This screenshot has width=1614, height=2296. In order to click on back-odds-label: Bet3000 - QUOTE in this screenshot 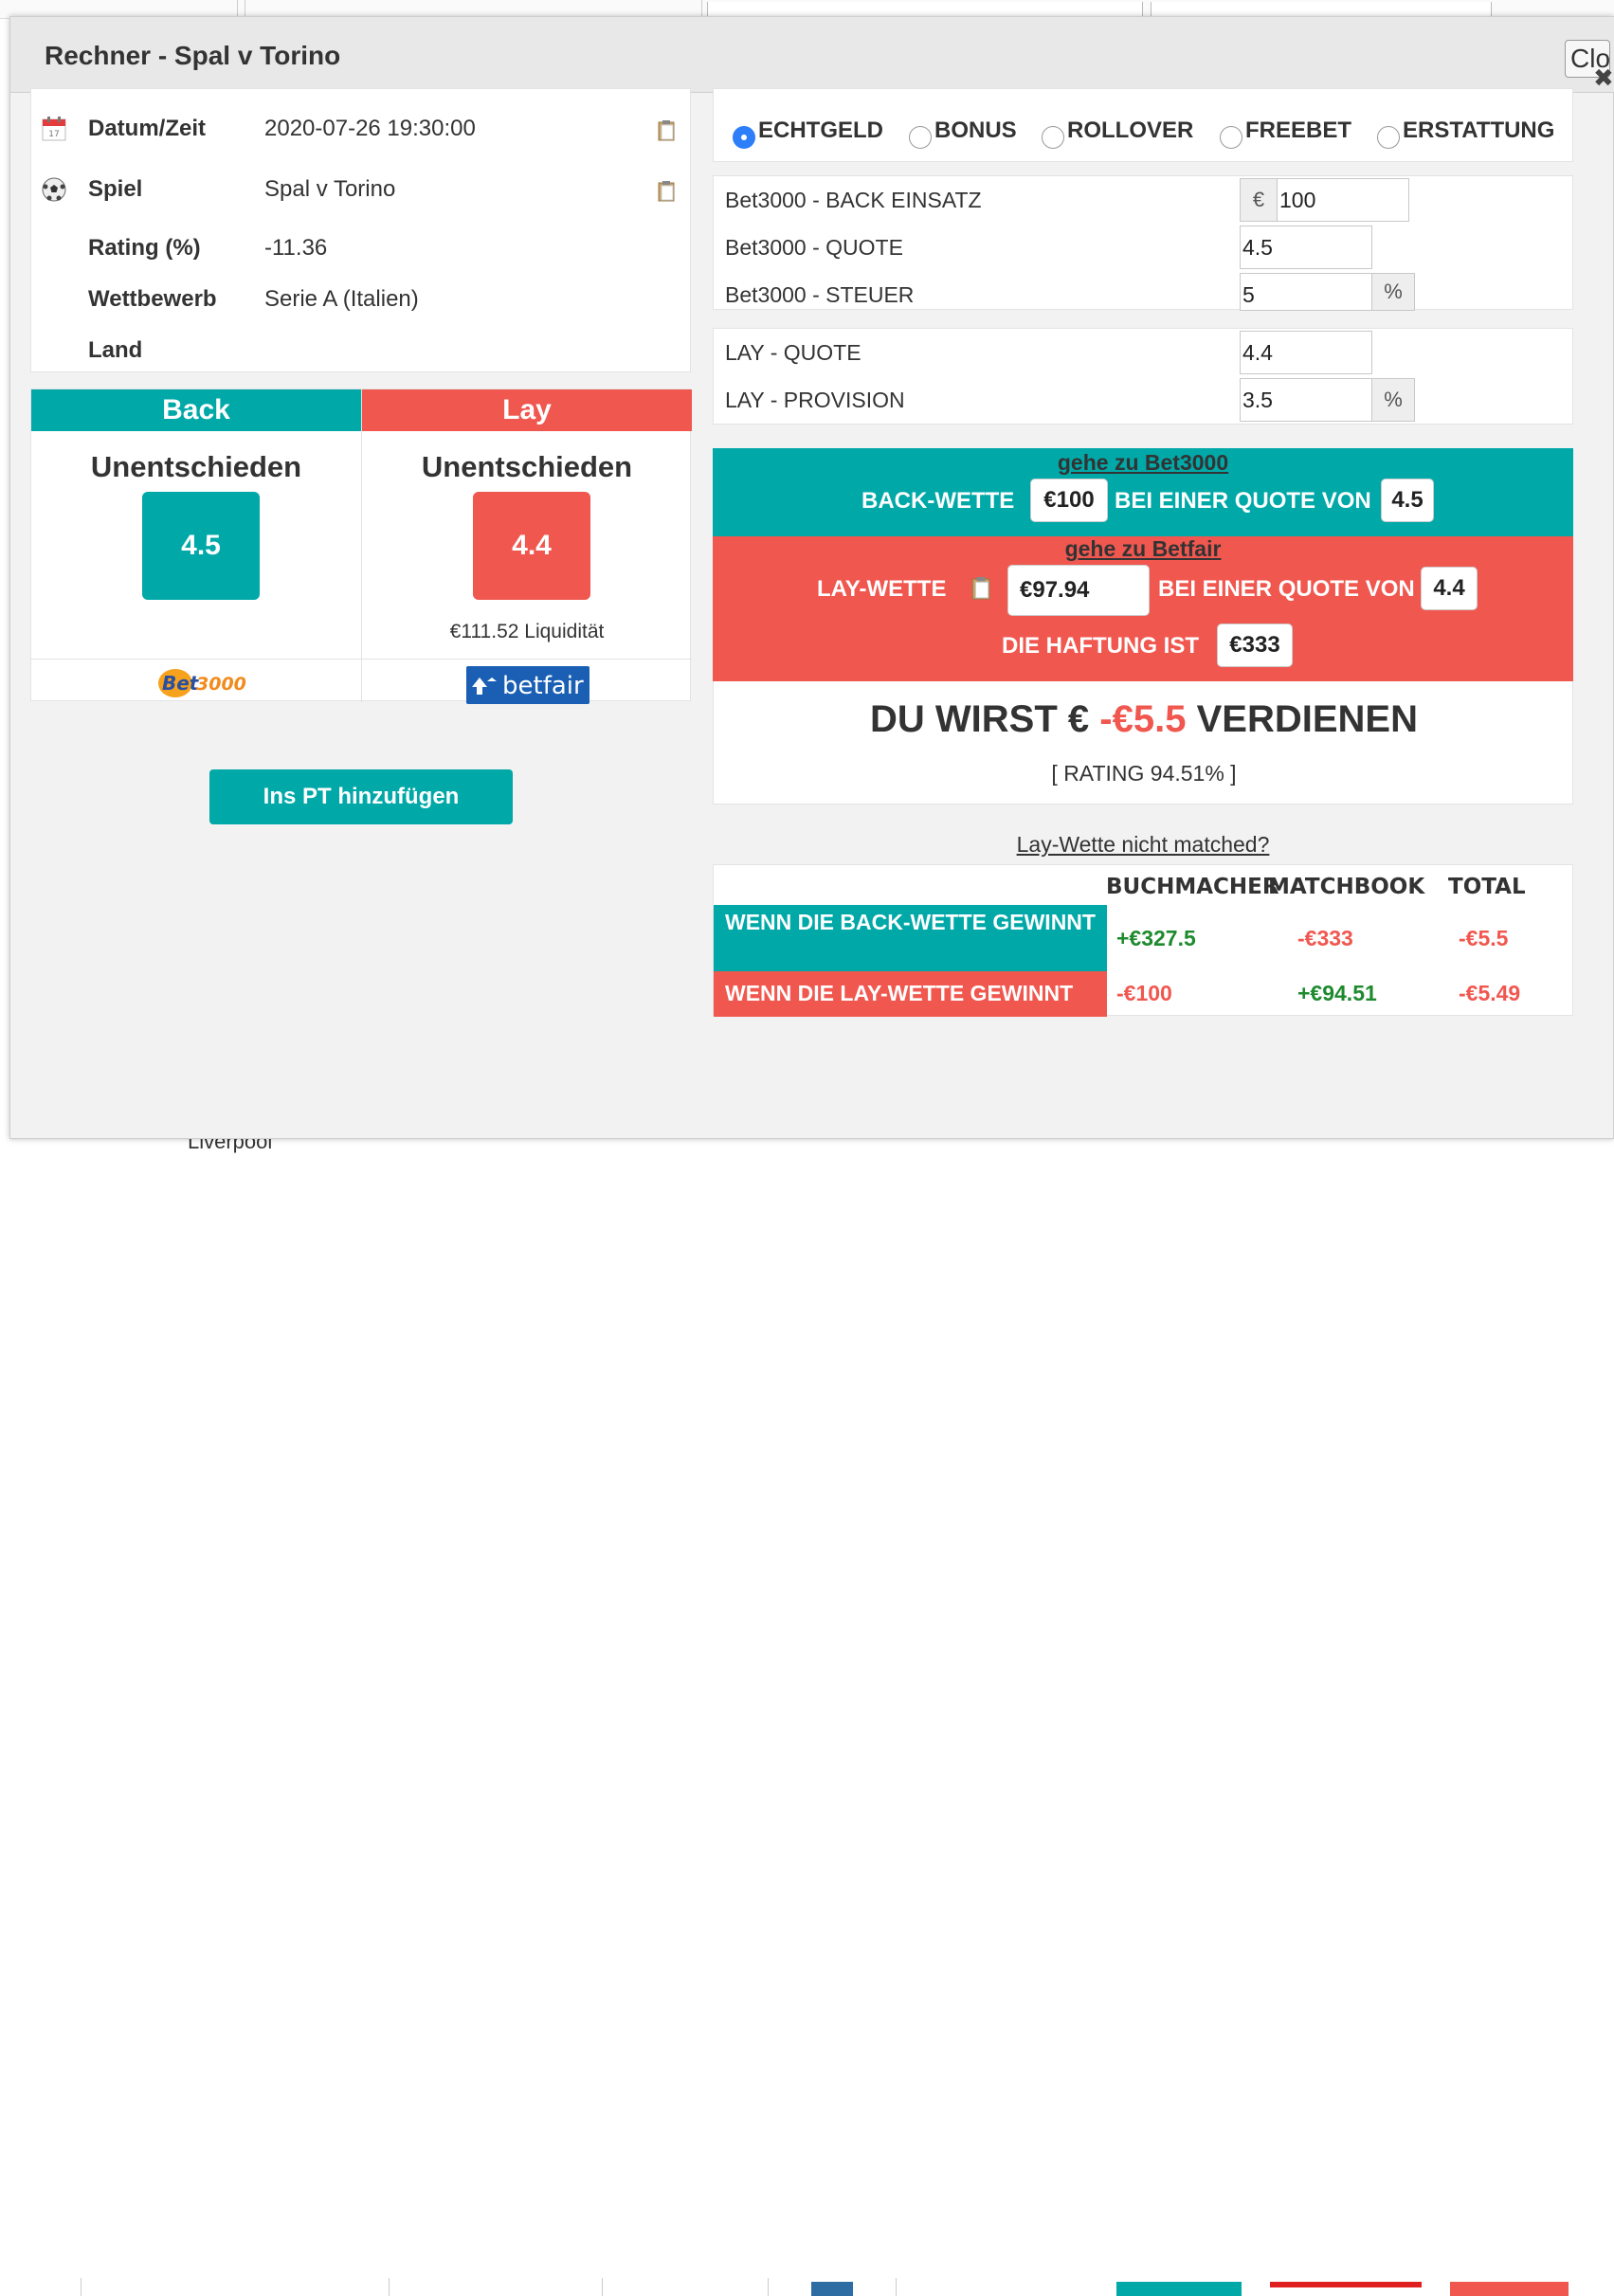, I will do `click(814, 247)`.